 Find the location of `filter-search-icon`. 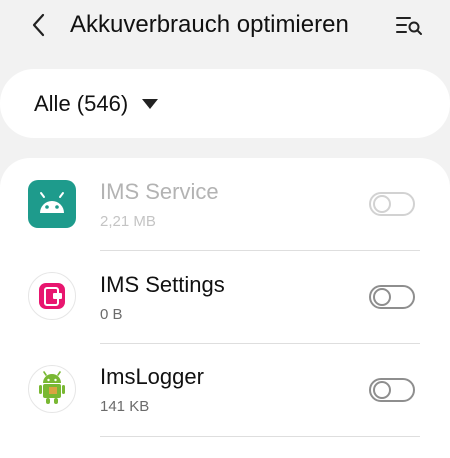

filter-search-icon is located at coordinates (409, 26).